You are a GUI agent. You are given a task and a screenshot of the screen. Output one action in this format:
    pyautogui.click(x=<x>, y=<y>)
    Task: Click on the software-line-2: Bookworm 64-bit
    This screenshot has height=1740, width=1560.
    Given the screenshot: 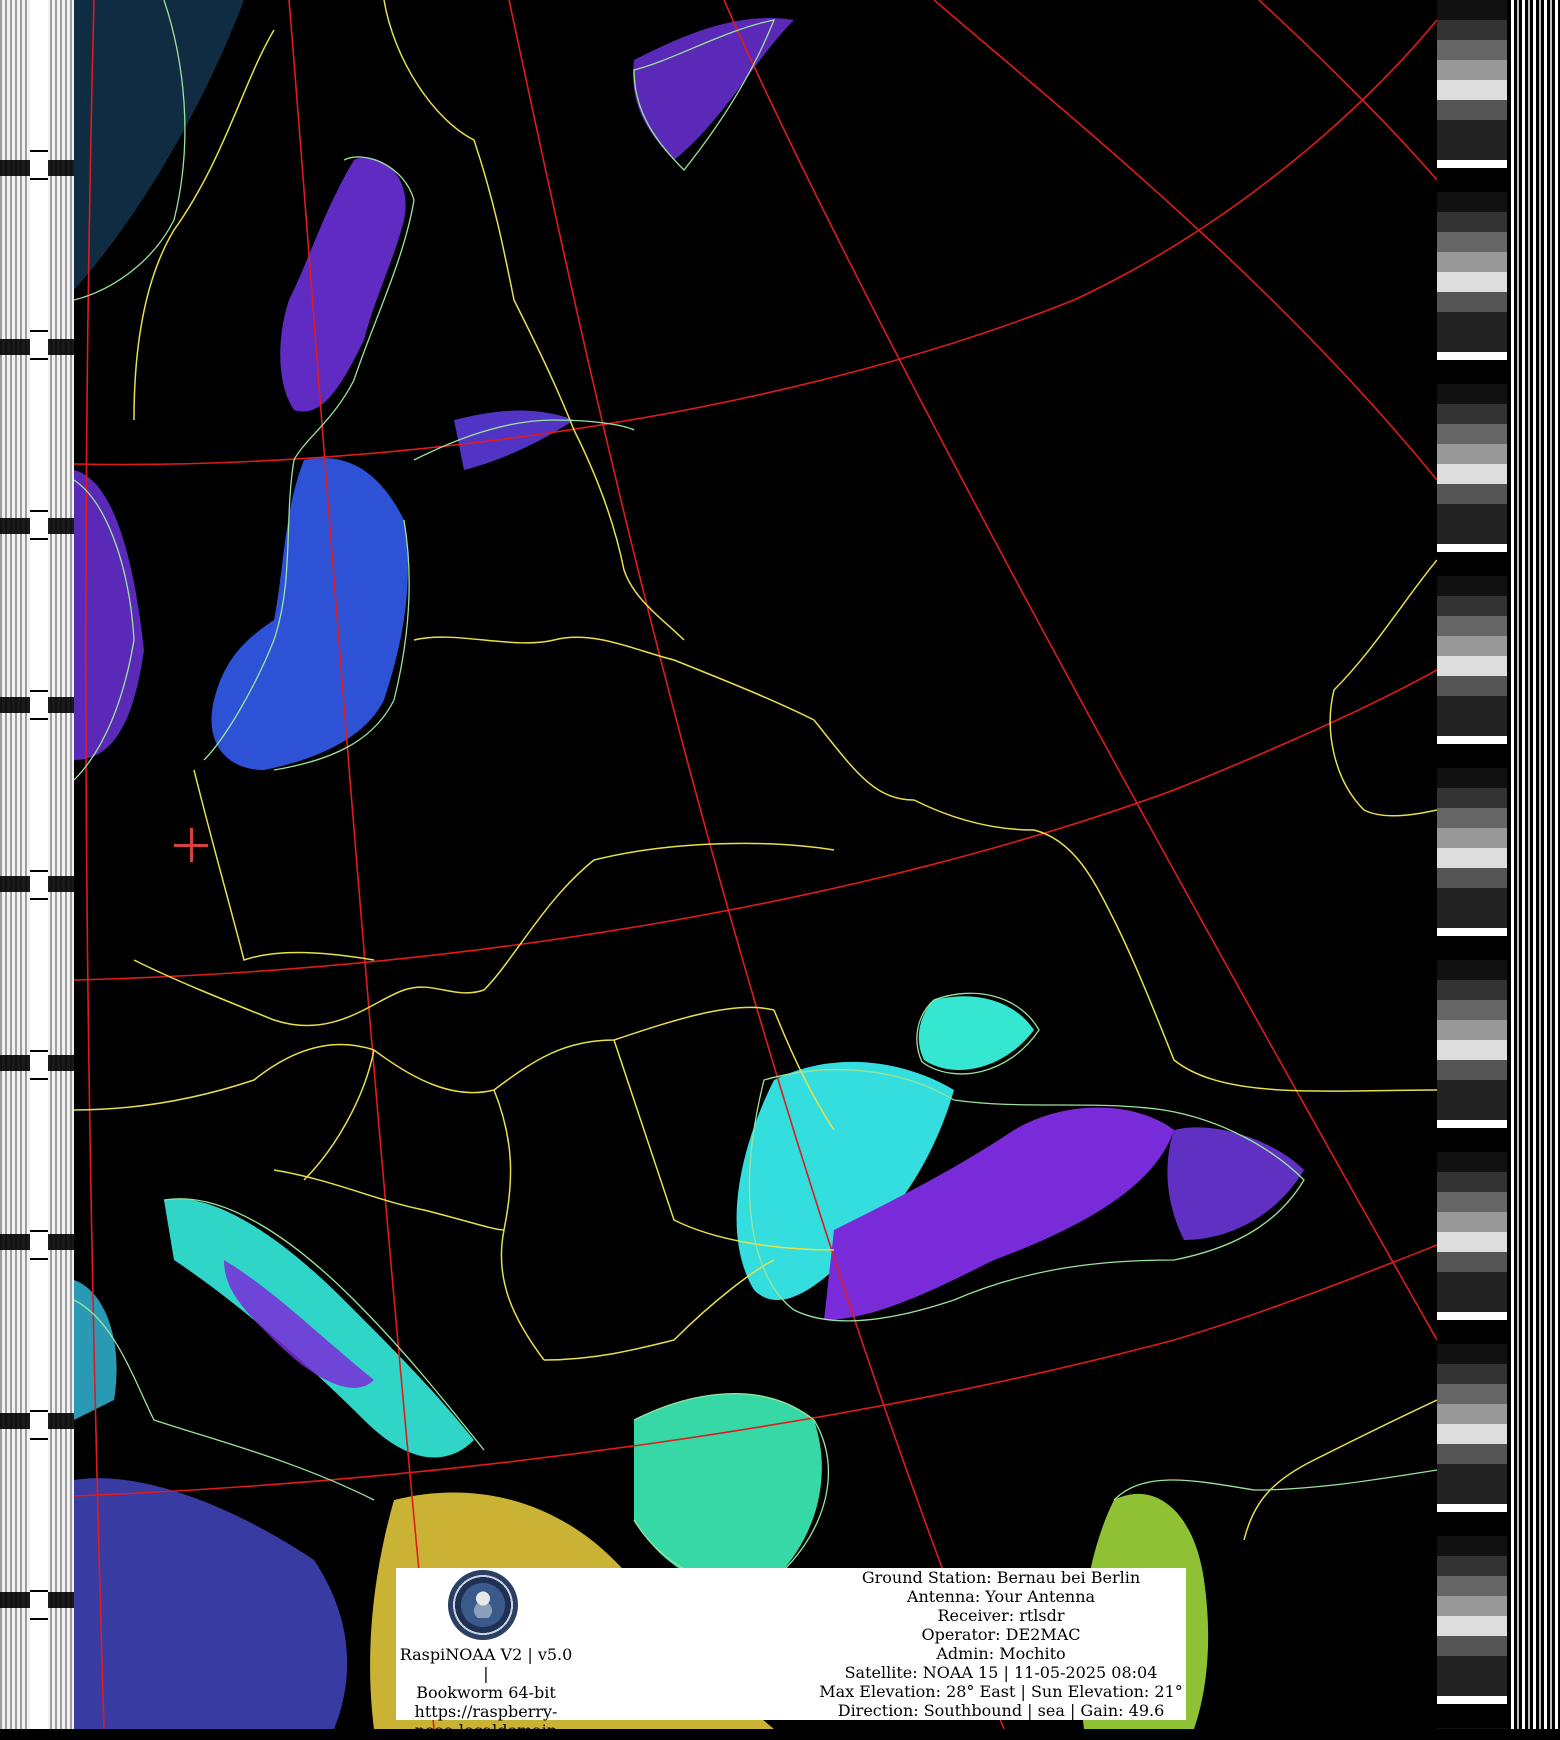 What is the action you would take?
    pyautogui.click(x=486, y=1692)
    